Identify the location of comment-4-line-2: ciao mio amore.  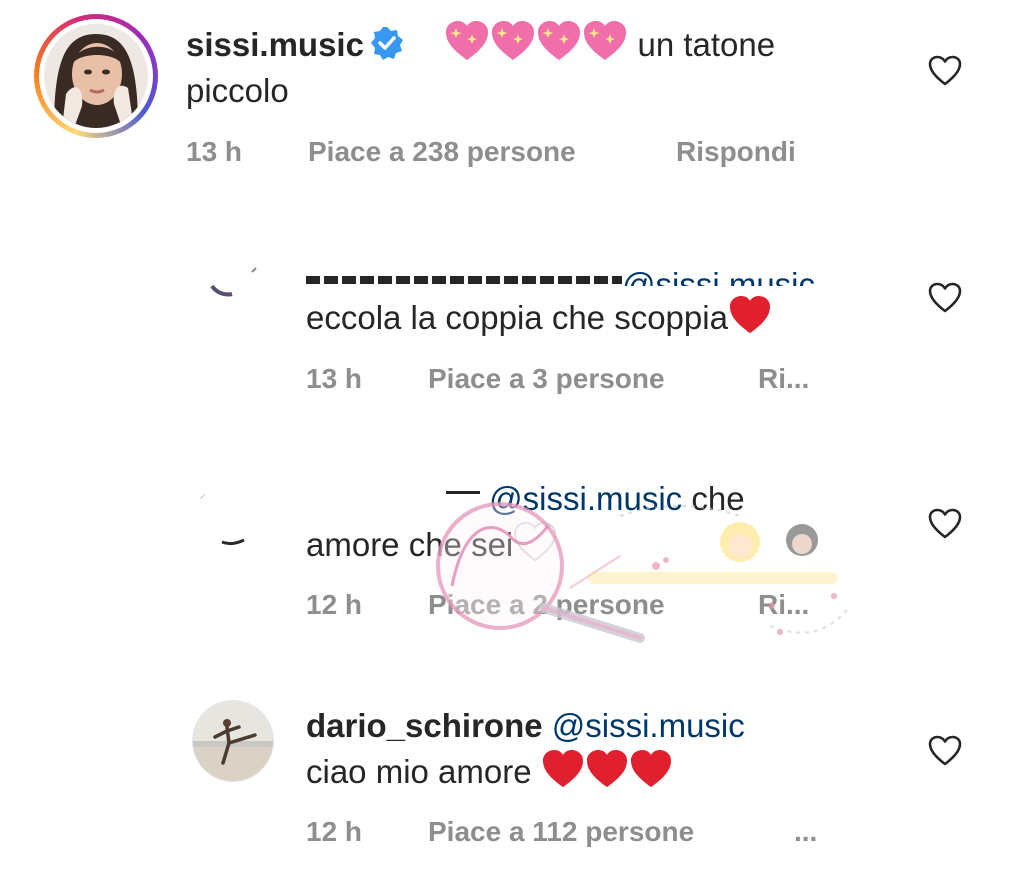
(489, 772).